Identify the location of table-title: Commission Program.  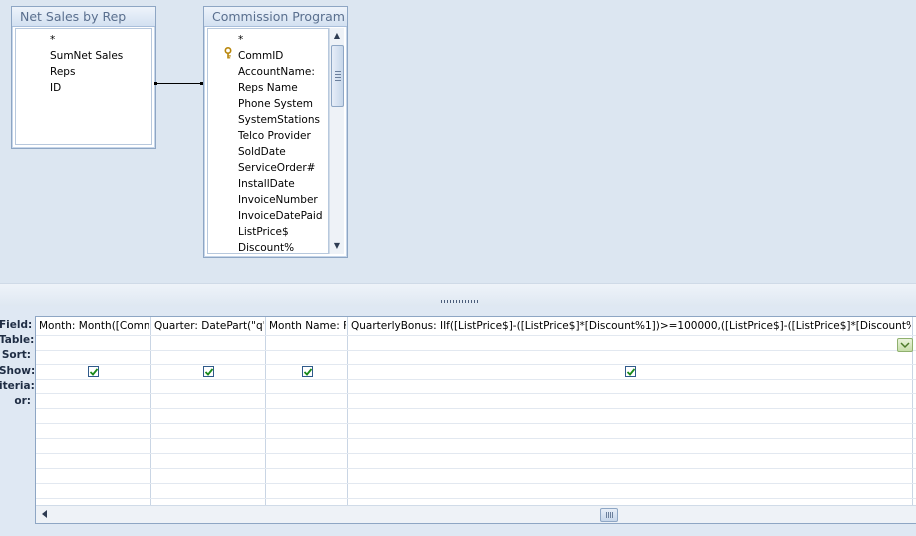
(275, 17).